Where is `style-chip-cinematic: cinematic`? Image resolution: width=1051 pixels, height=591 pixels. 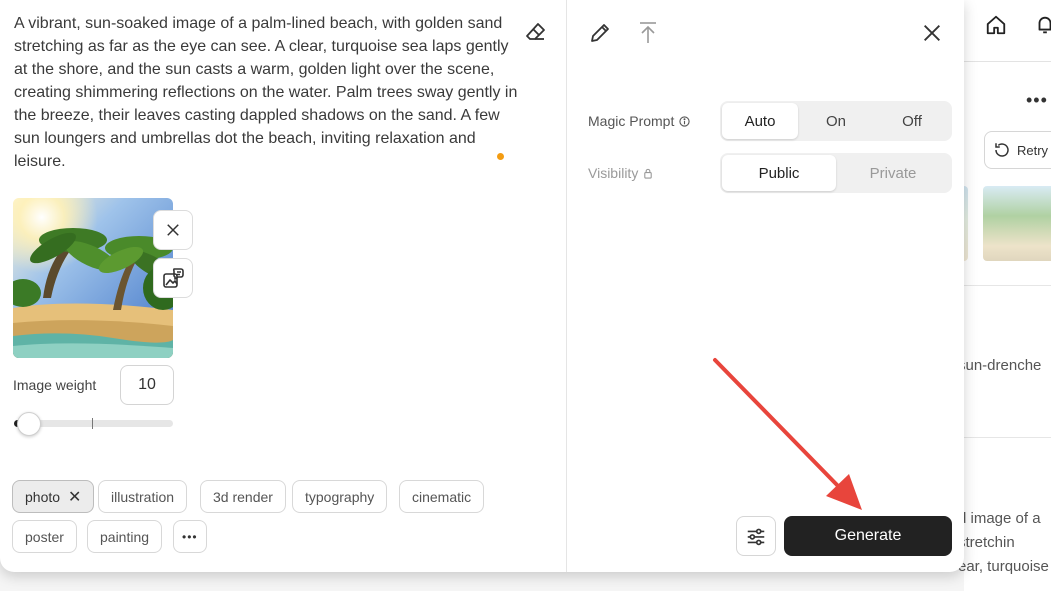 style-chip-cinematic: cinematic is located at coordinates (442, 496).